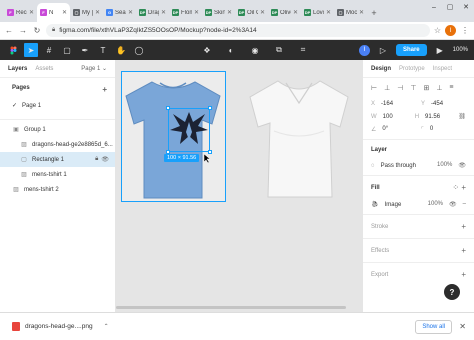  What do you see at coordinates (460, 50) in the screenshot?
I see `zoom-dropdown: 100%` at bounding box center [460, 50].